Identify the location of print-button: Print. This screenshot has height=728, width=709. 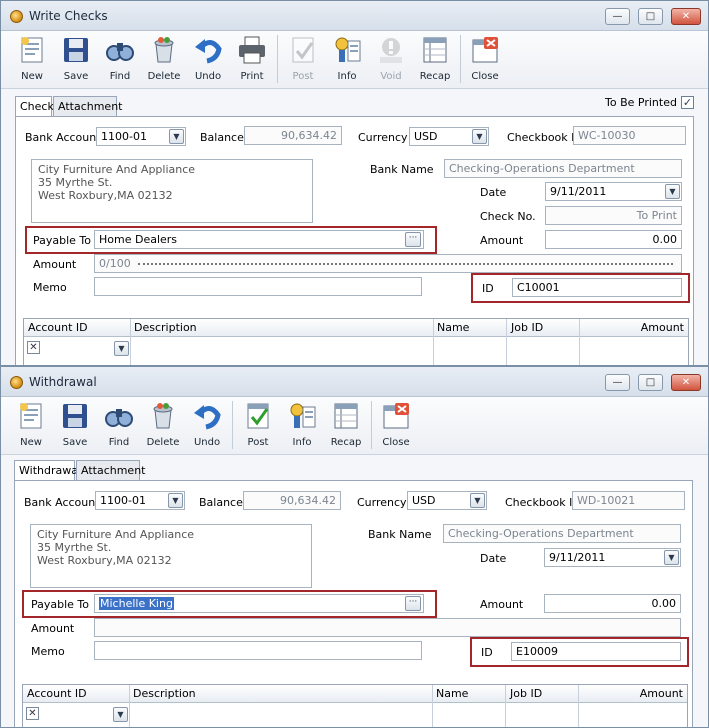
(252, 60).